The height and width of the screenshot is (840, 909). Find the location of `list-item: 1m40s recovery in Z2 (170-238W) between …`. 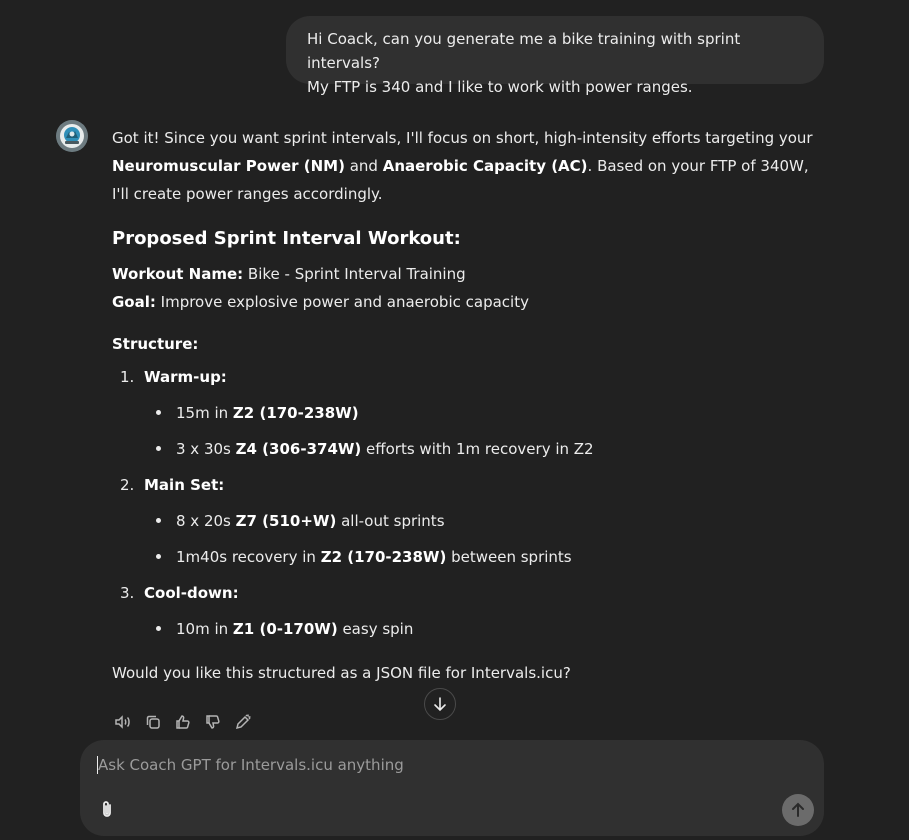

list-item: 1m40s recovery in Z2 (170-238W) between … is located at coordinates (468, 557).